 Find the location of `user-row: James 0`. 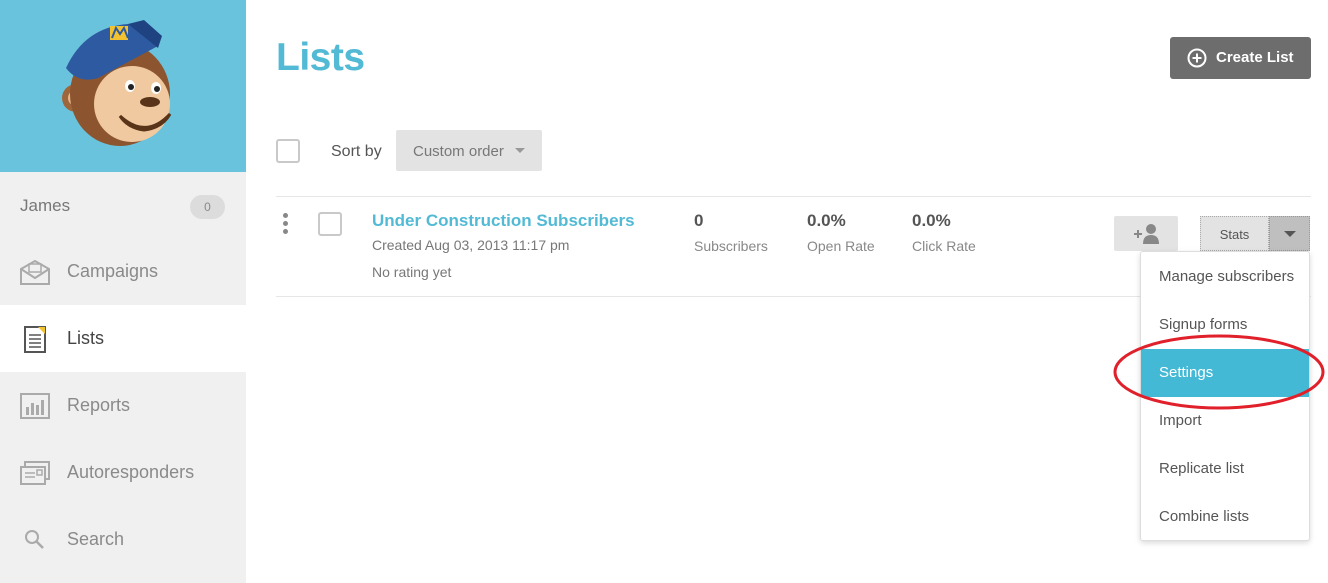

user-row: James 0 is located at coordinates (123, 205).